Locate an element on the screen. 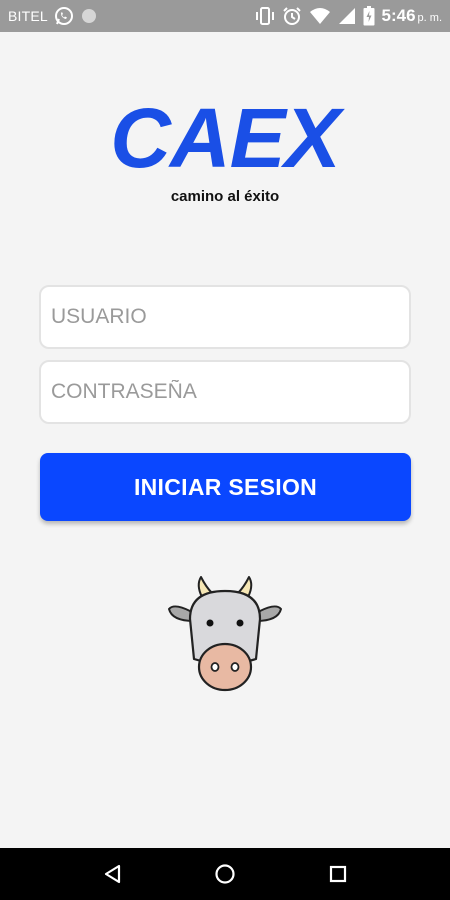  login-button: INICIAR SESION is located at coordinates (225, 487).